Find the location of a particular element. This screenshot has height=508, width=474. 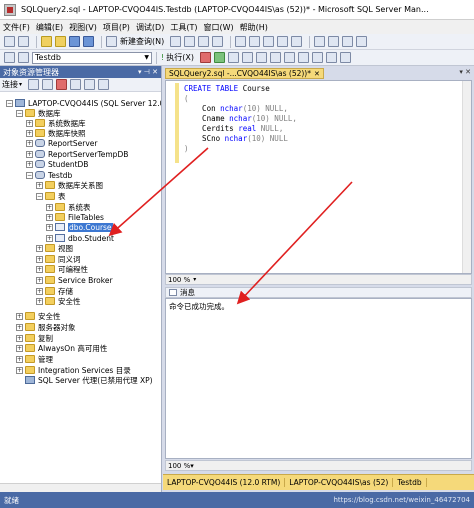

tree-node: + StudentDB is located at coordinates (57, 164).